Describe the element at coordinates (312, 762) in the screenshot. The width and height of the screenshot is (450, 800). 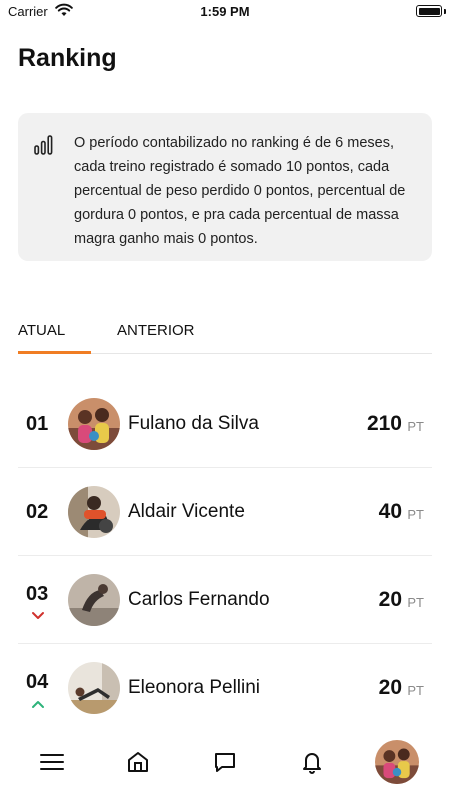
I see `bell-icon` at that location.